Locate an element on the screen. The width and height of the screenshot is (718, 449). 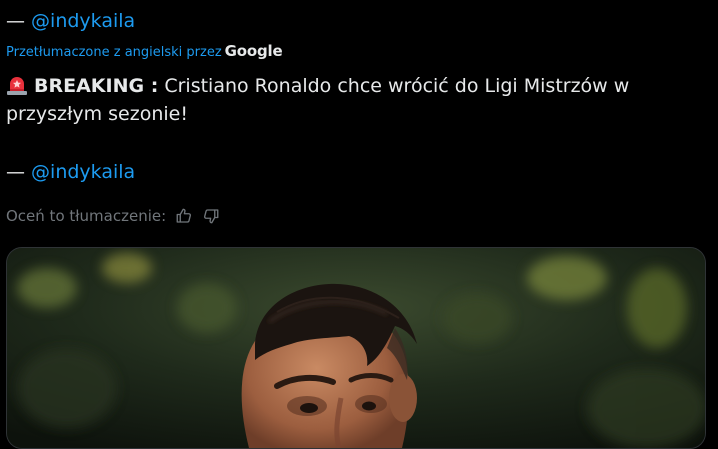
thumbs-up-icon is located at coordinates (184, 216).